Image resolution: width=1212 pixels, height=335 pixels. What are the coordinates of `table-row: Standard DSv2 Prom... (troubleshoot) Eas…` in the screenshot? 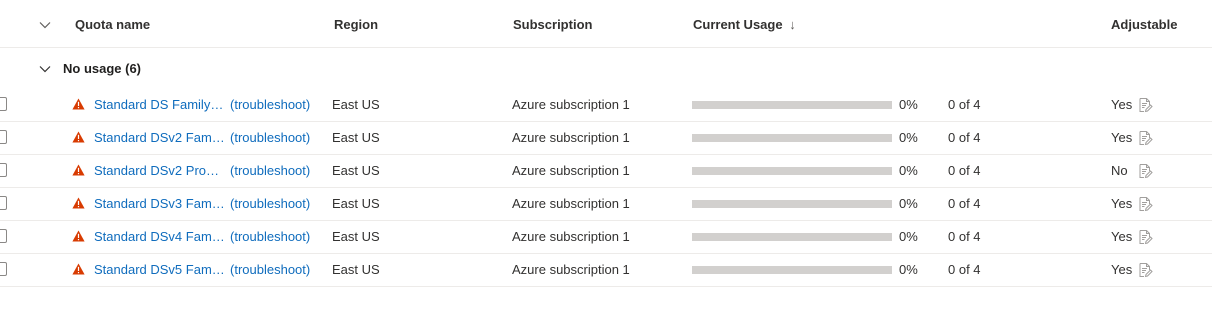 It's located at (606, 171).